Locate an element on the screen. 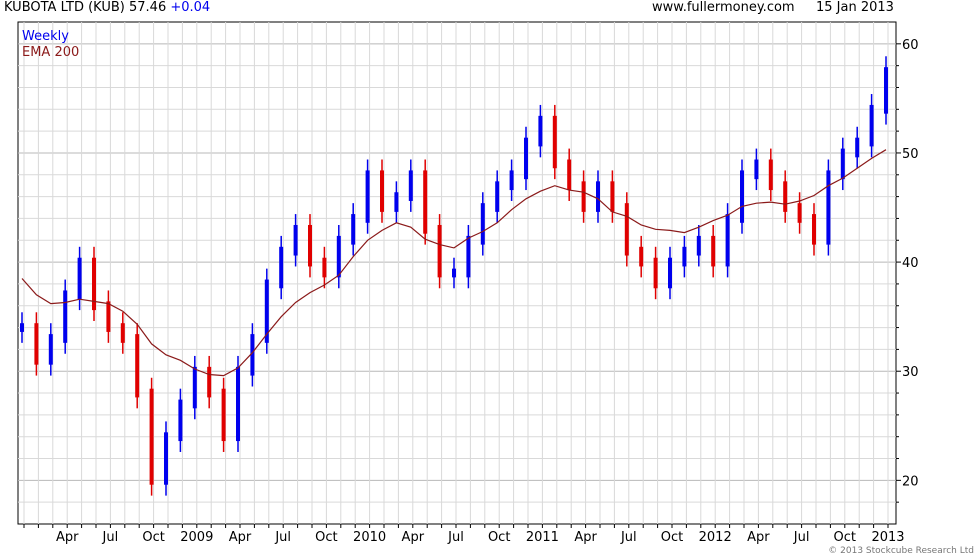  legend-ema: EMA 200 is located at coordinates (50, 52).